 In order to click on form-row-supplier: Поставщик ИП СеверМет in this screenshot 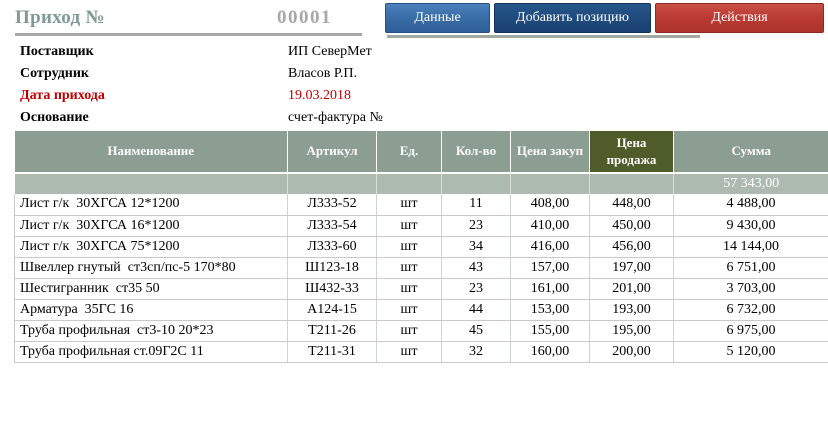, I will do `click(196, 55)`.